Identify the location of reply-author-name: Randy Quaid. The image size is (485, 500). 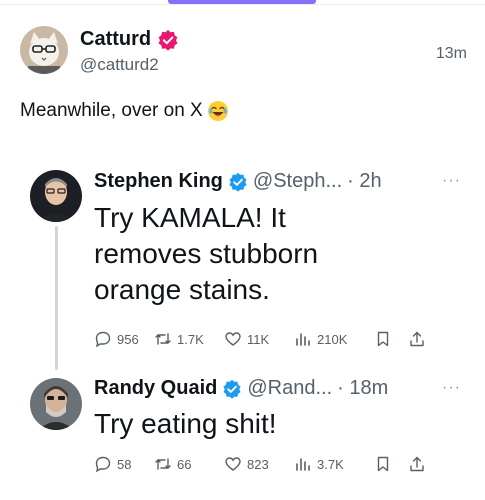
(155, 388).